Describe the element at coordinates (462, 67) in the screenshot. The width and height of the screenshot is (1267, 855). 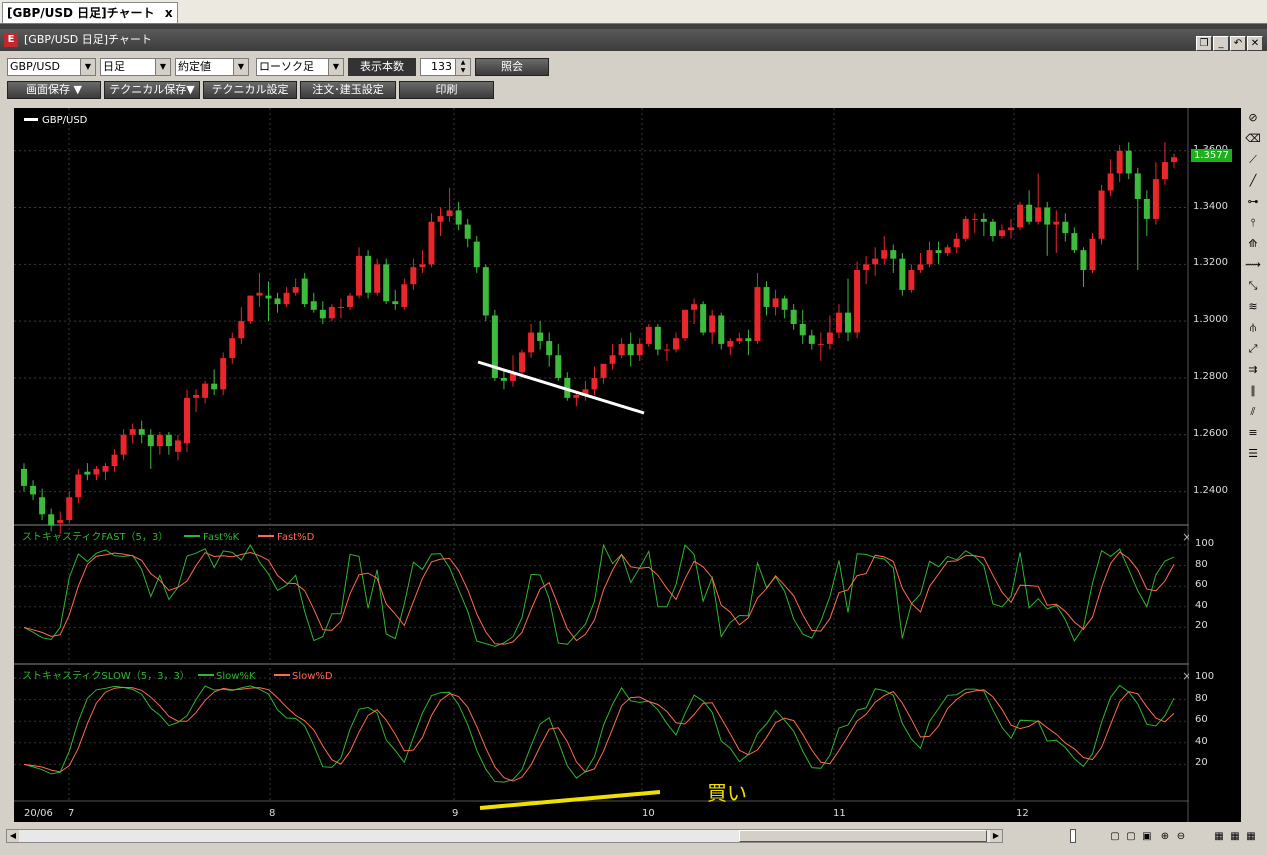
I see `spinner-icon: ▲ ▼` at that location.